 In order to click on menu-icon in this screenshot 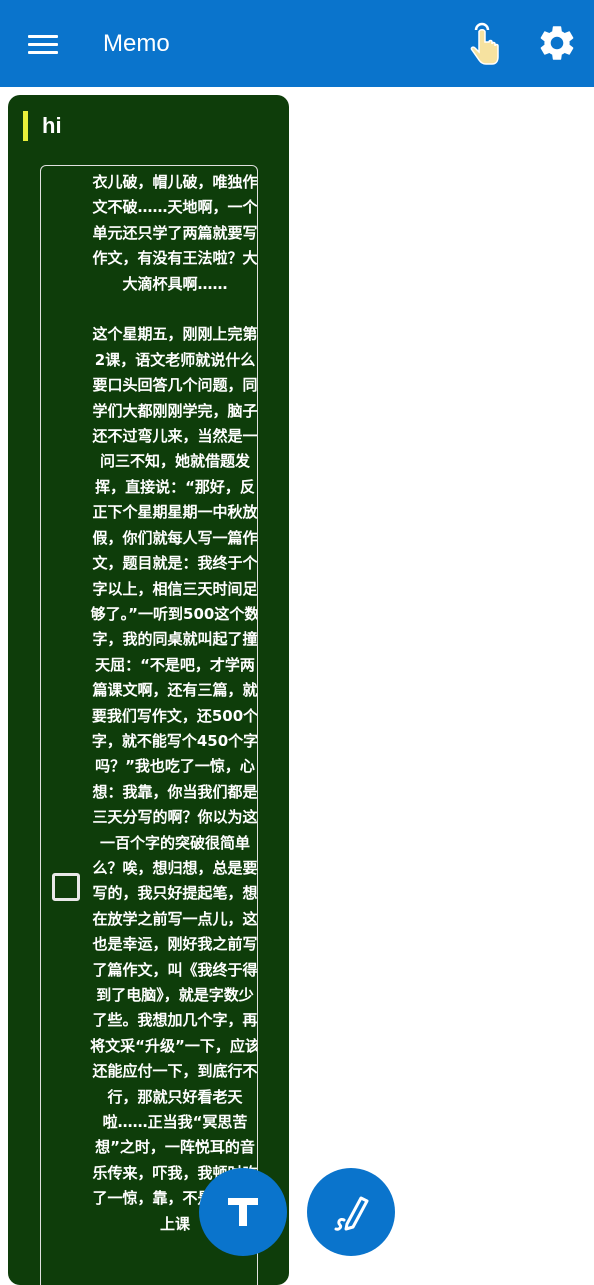, I will do `click(43, 44)`.